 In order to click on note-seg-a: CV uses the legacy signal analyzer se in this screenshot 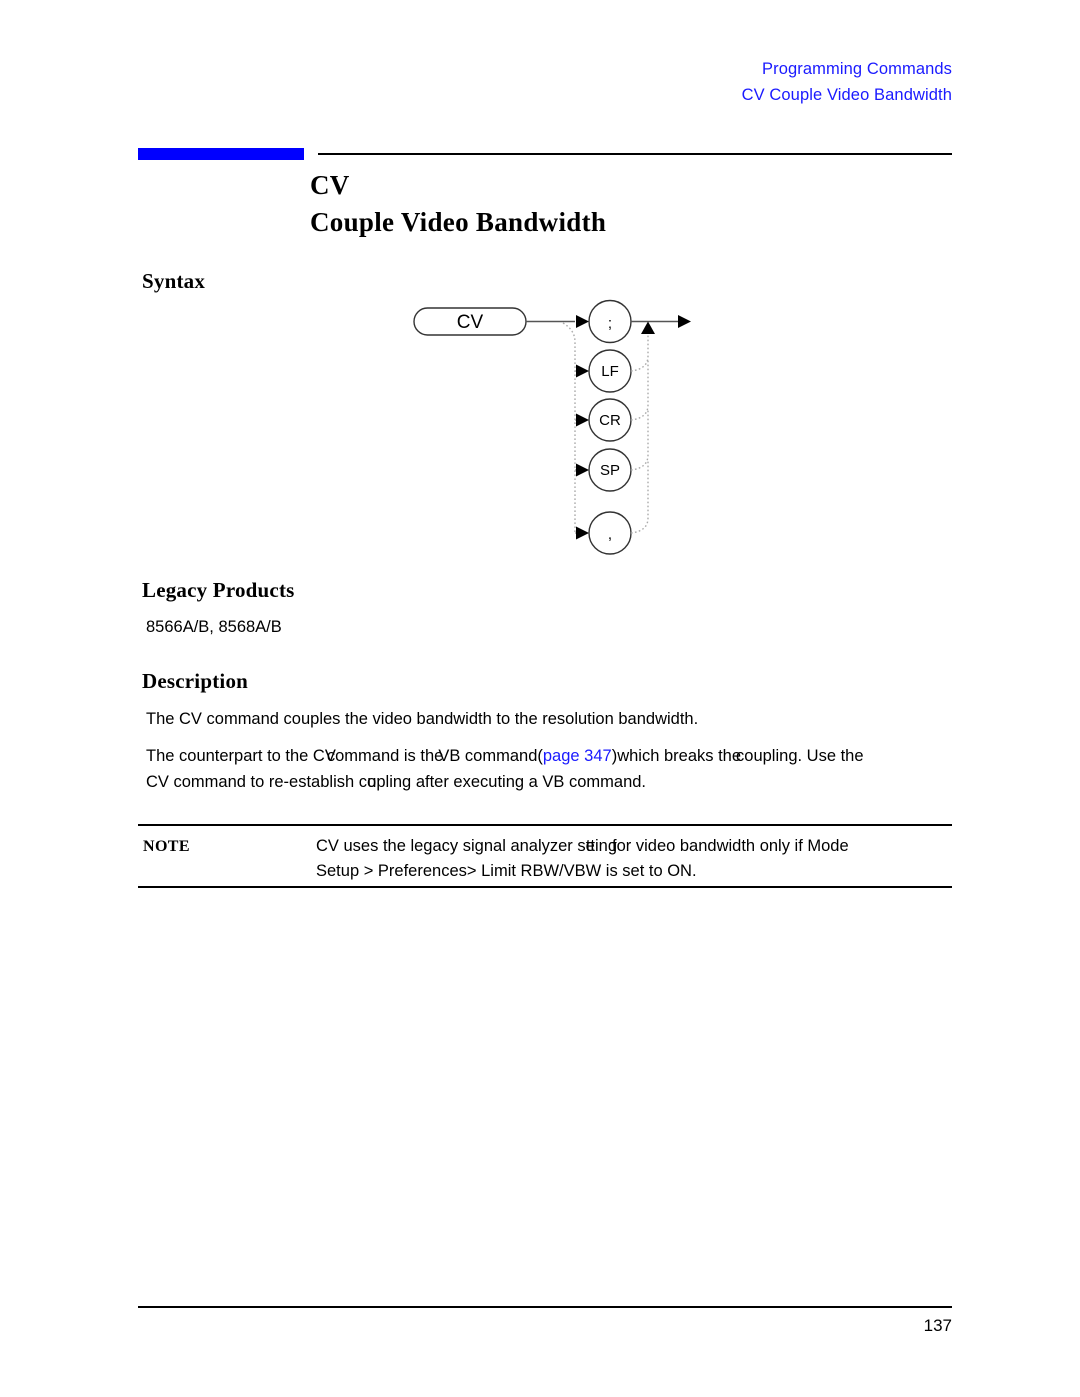, I will do `click(455, 846)`.